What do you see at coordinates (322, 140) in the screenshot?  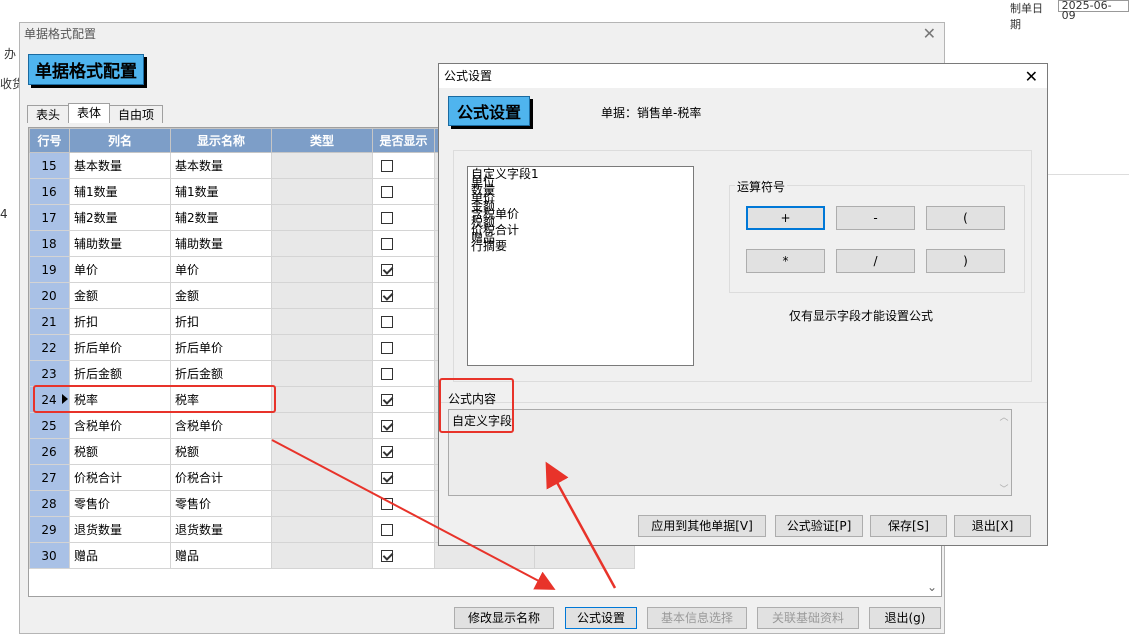 I see `col-header-type: 类型` at bounding box center [322, 140].